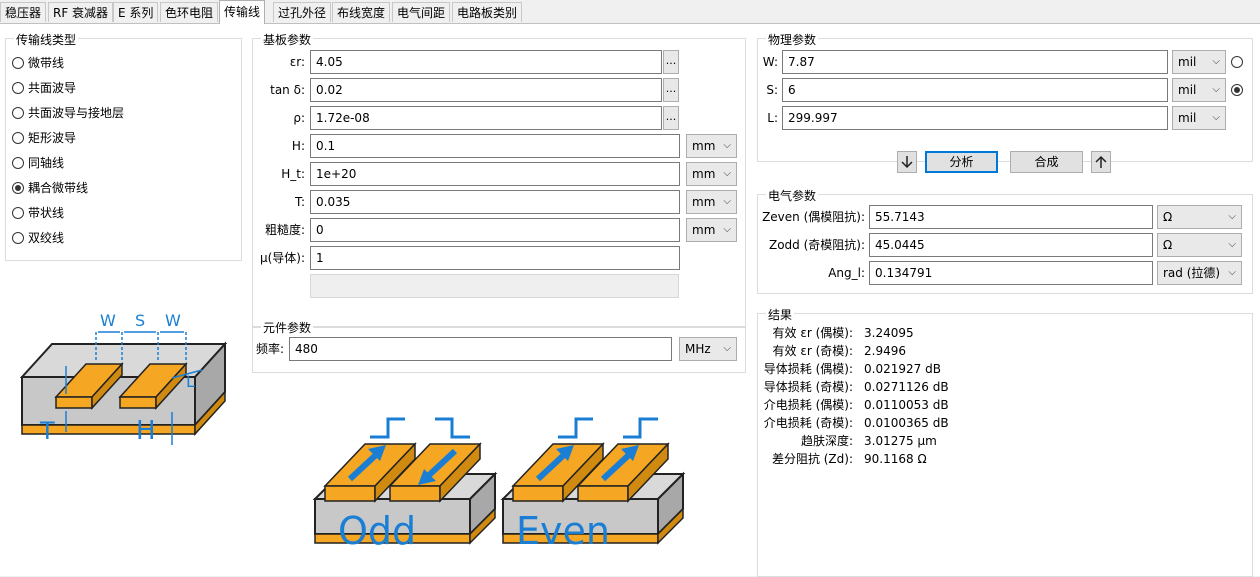 This screenshot has height=577, width=1260. Describe the element at coordinates (494, 286) in the screenshot. I see `substrate-spacer-field` at that location.